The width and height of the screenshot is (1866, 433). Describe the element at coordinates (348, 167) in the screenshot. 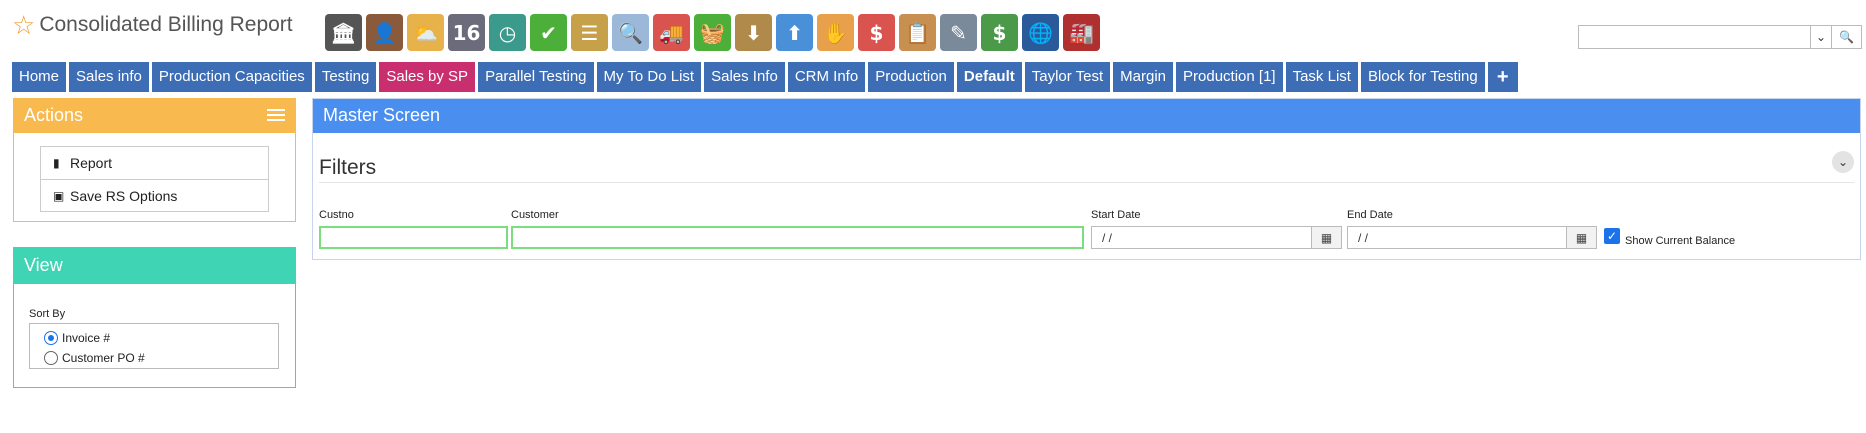

I see `filters-title: Filters` at that location.